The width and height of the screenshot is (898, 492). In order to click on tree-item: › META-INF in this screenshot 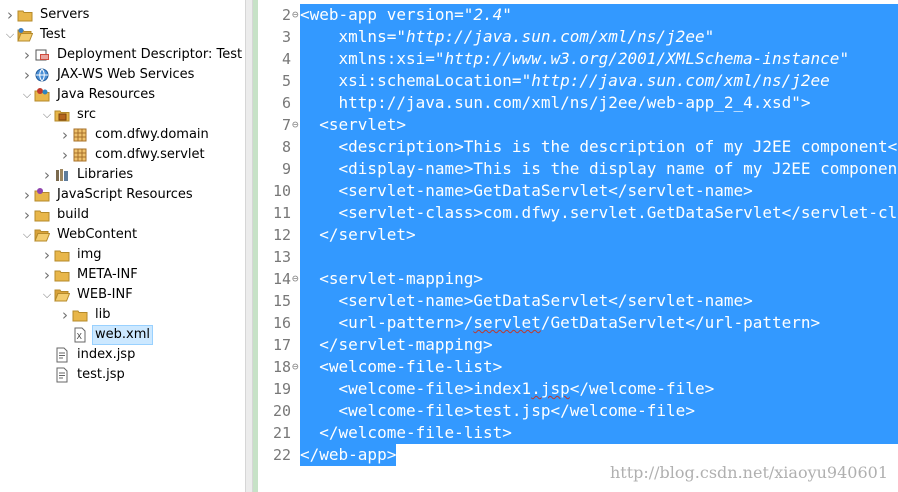, I will do `click(90, 275)`.